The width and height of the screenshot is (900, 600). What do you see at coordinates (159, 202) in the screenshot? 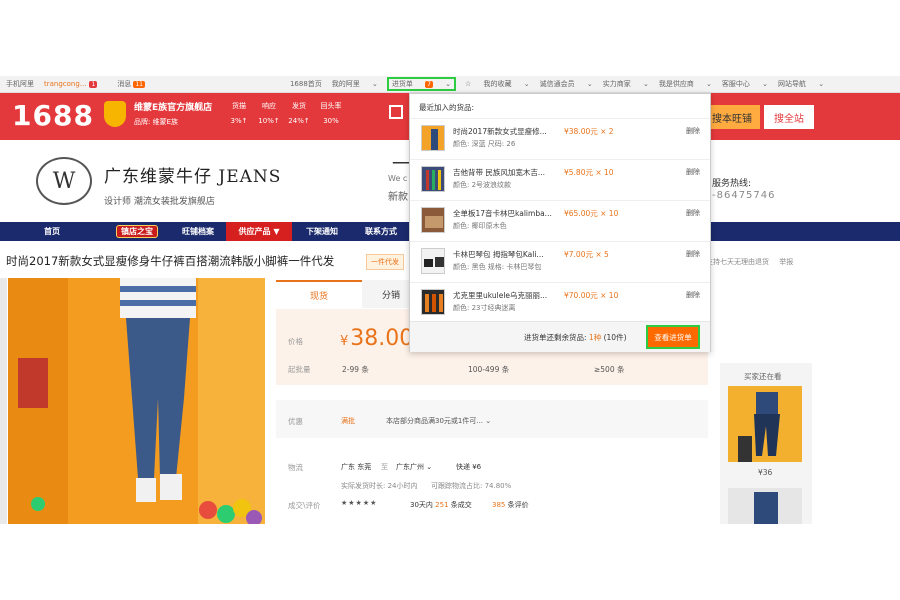
I see `brand-subtitle: 设计师 潮流女装批发旗舰店` at bounding box center [159, 202].